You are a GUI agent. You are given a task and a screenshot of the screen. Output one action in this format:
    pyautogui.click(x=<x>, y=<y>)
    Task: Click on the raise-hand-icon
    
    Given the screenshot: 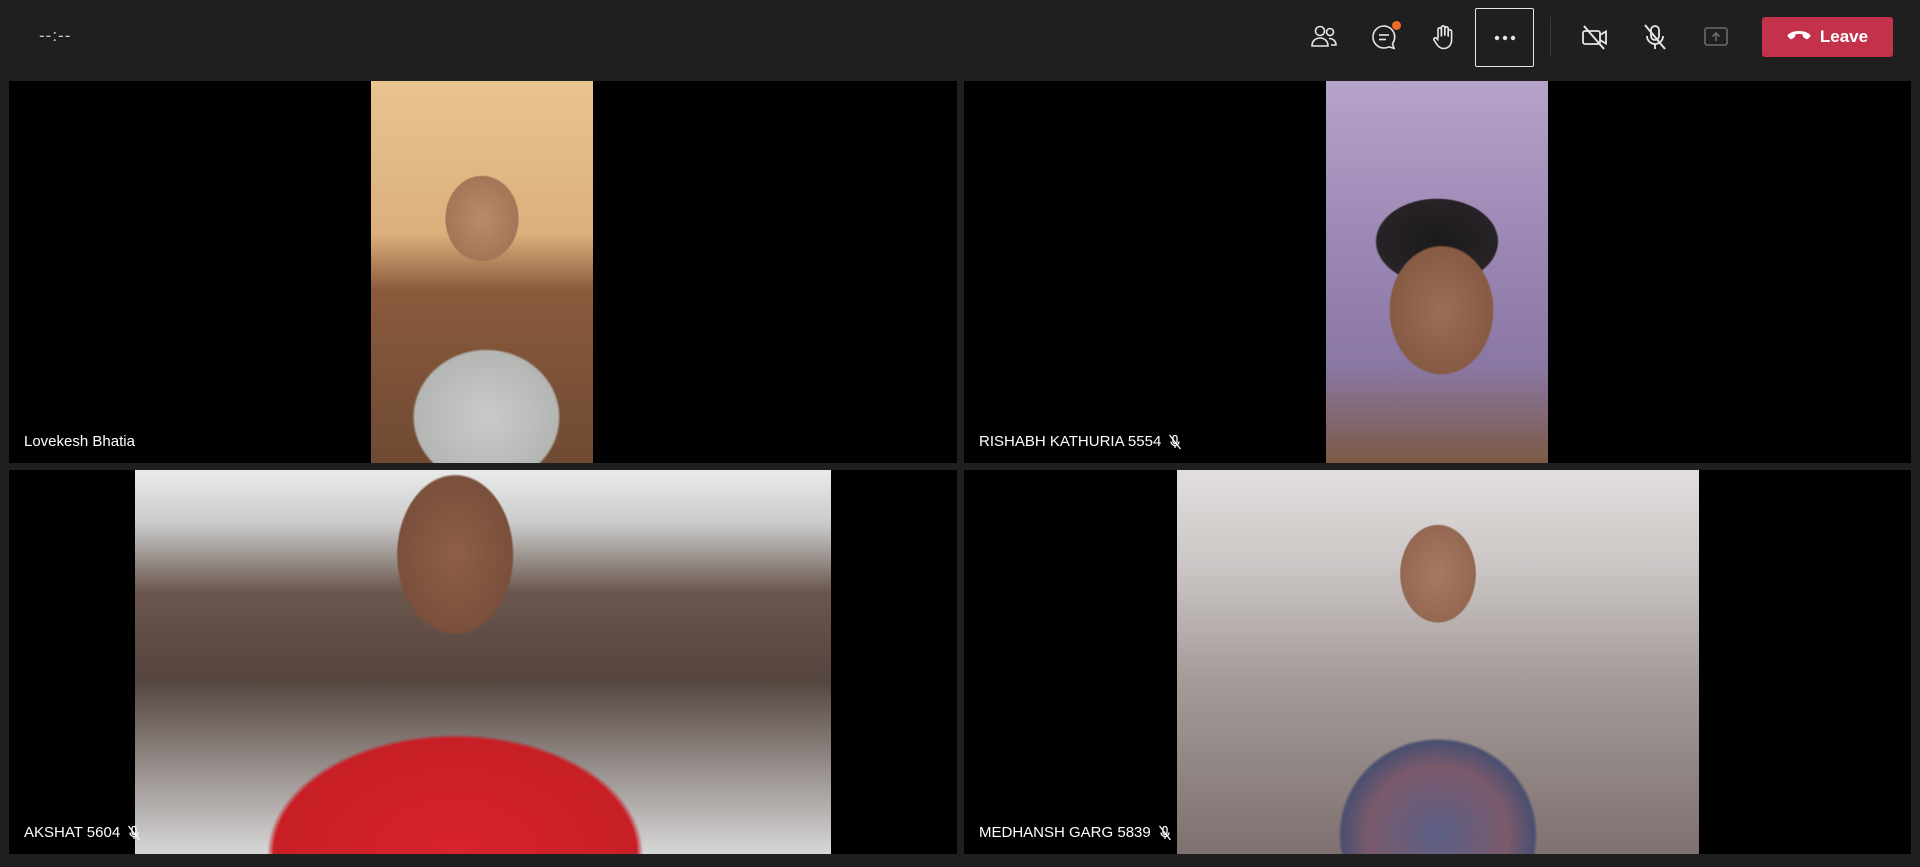 What is the action you would take?
    pyautogui.click(x=1444, y=37)
    